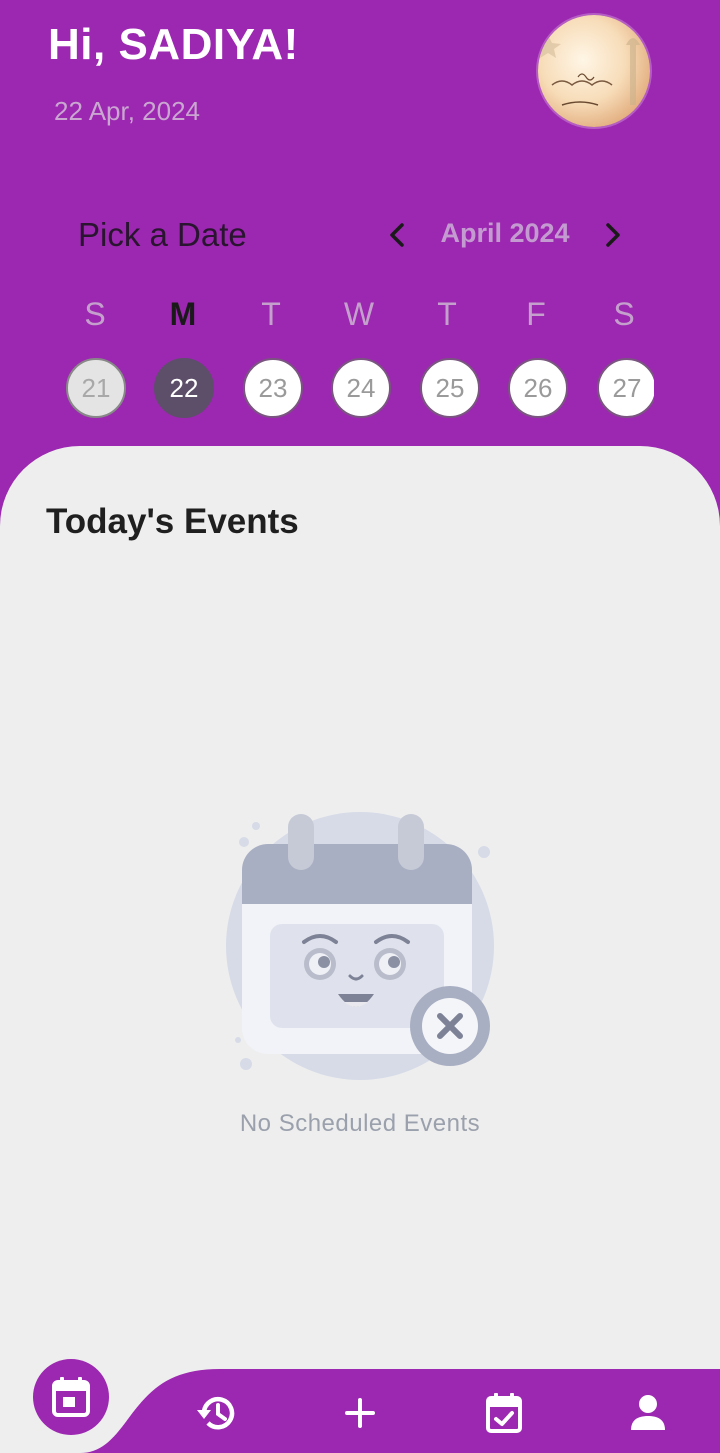  What do you see at coordinates (172, 521) in the screenshot?
I see `events-title: Today's Events` at bounding box center [172, 521].